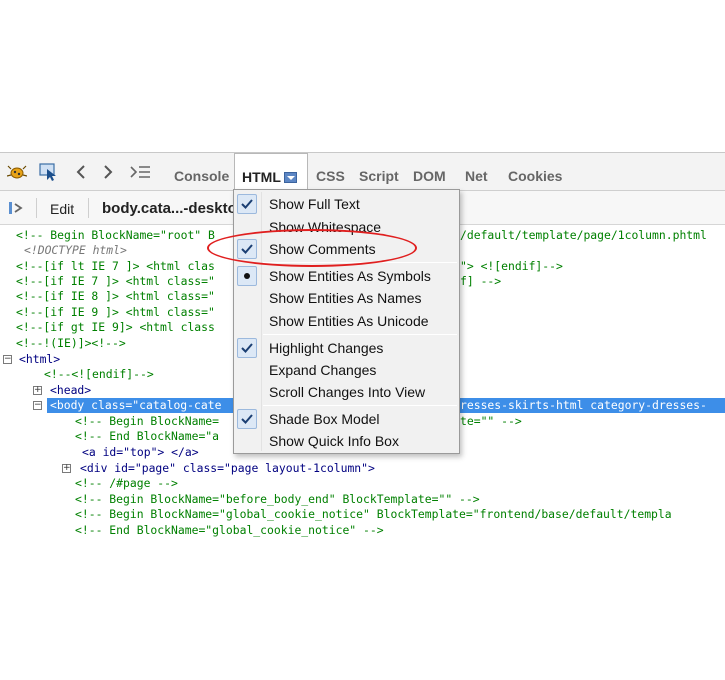  I want to click on code-line-tail: /default/template/page/1column.phtml, so click(583, 235).